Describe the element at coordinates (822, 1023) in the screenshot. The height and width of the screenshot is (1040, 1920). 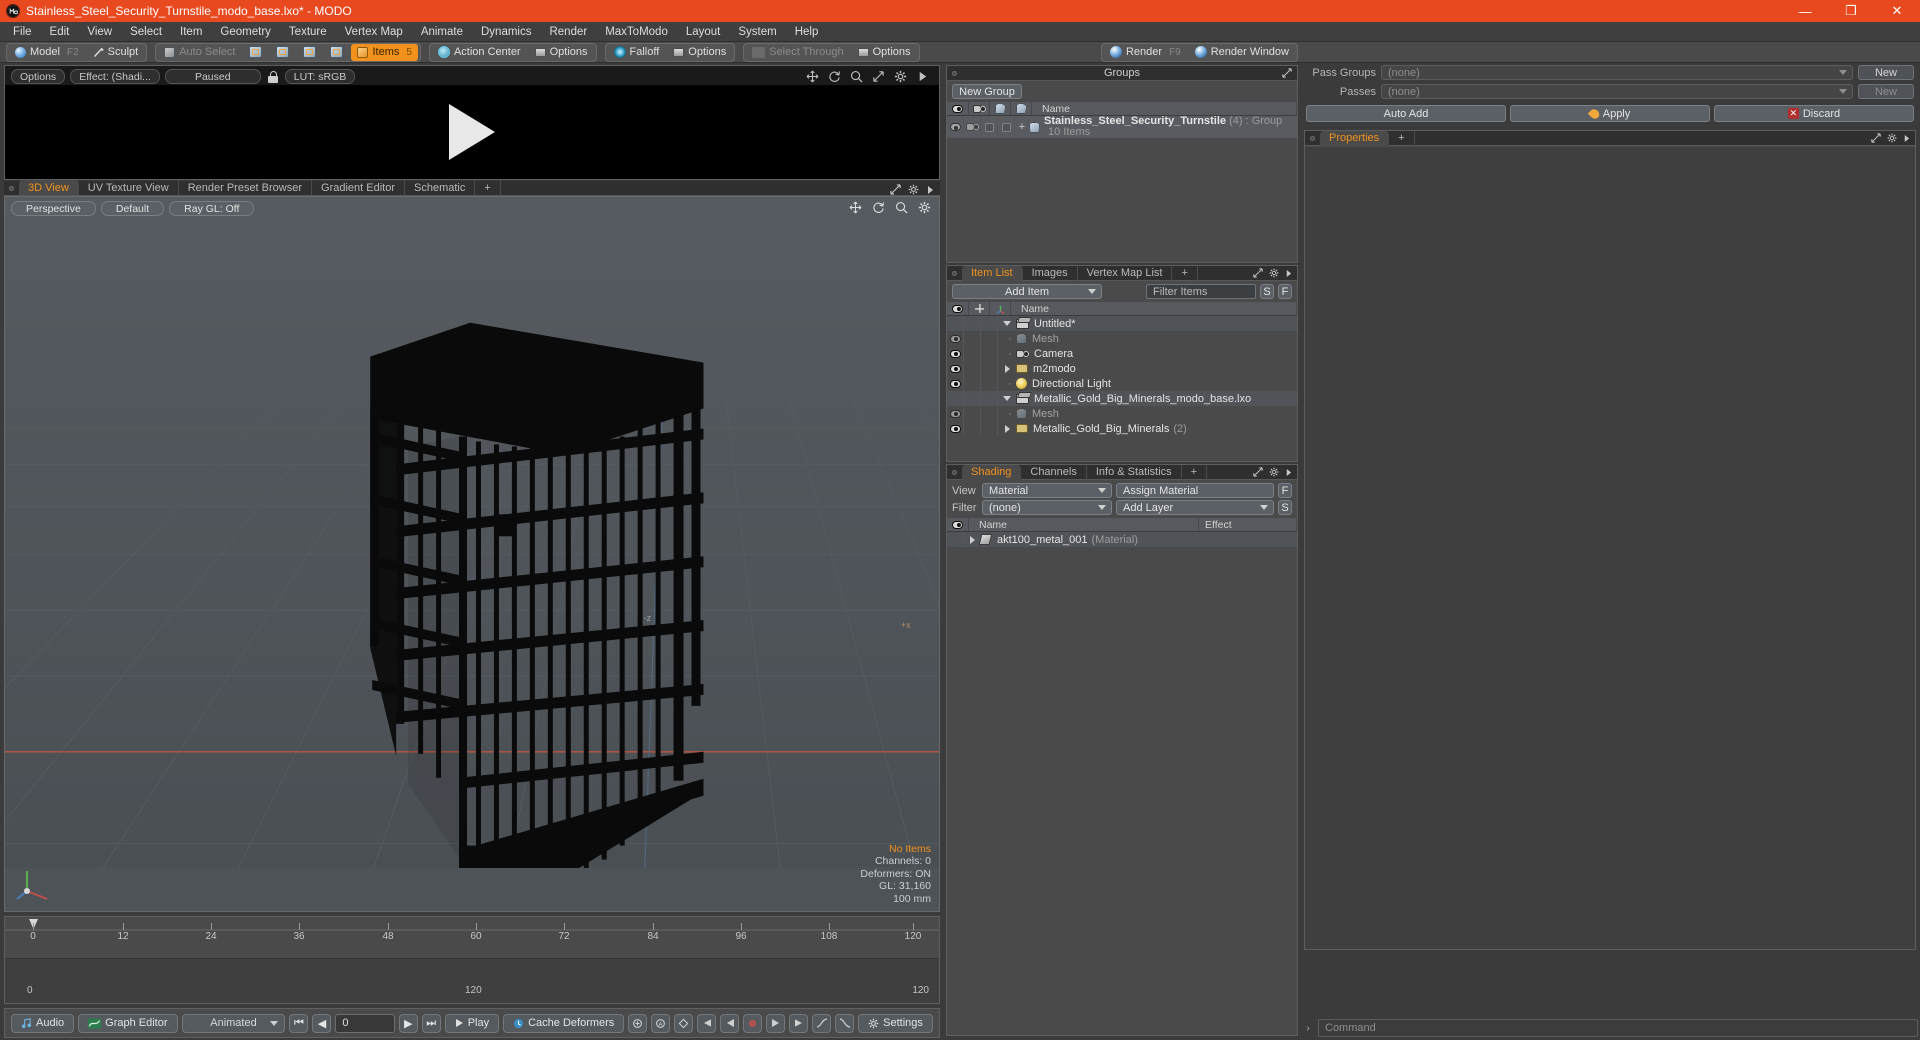
I see `curve-in-button` at that location.